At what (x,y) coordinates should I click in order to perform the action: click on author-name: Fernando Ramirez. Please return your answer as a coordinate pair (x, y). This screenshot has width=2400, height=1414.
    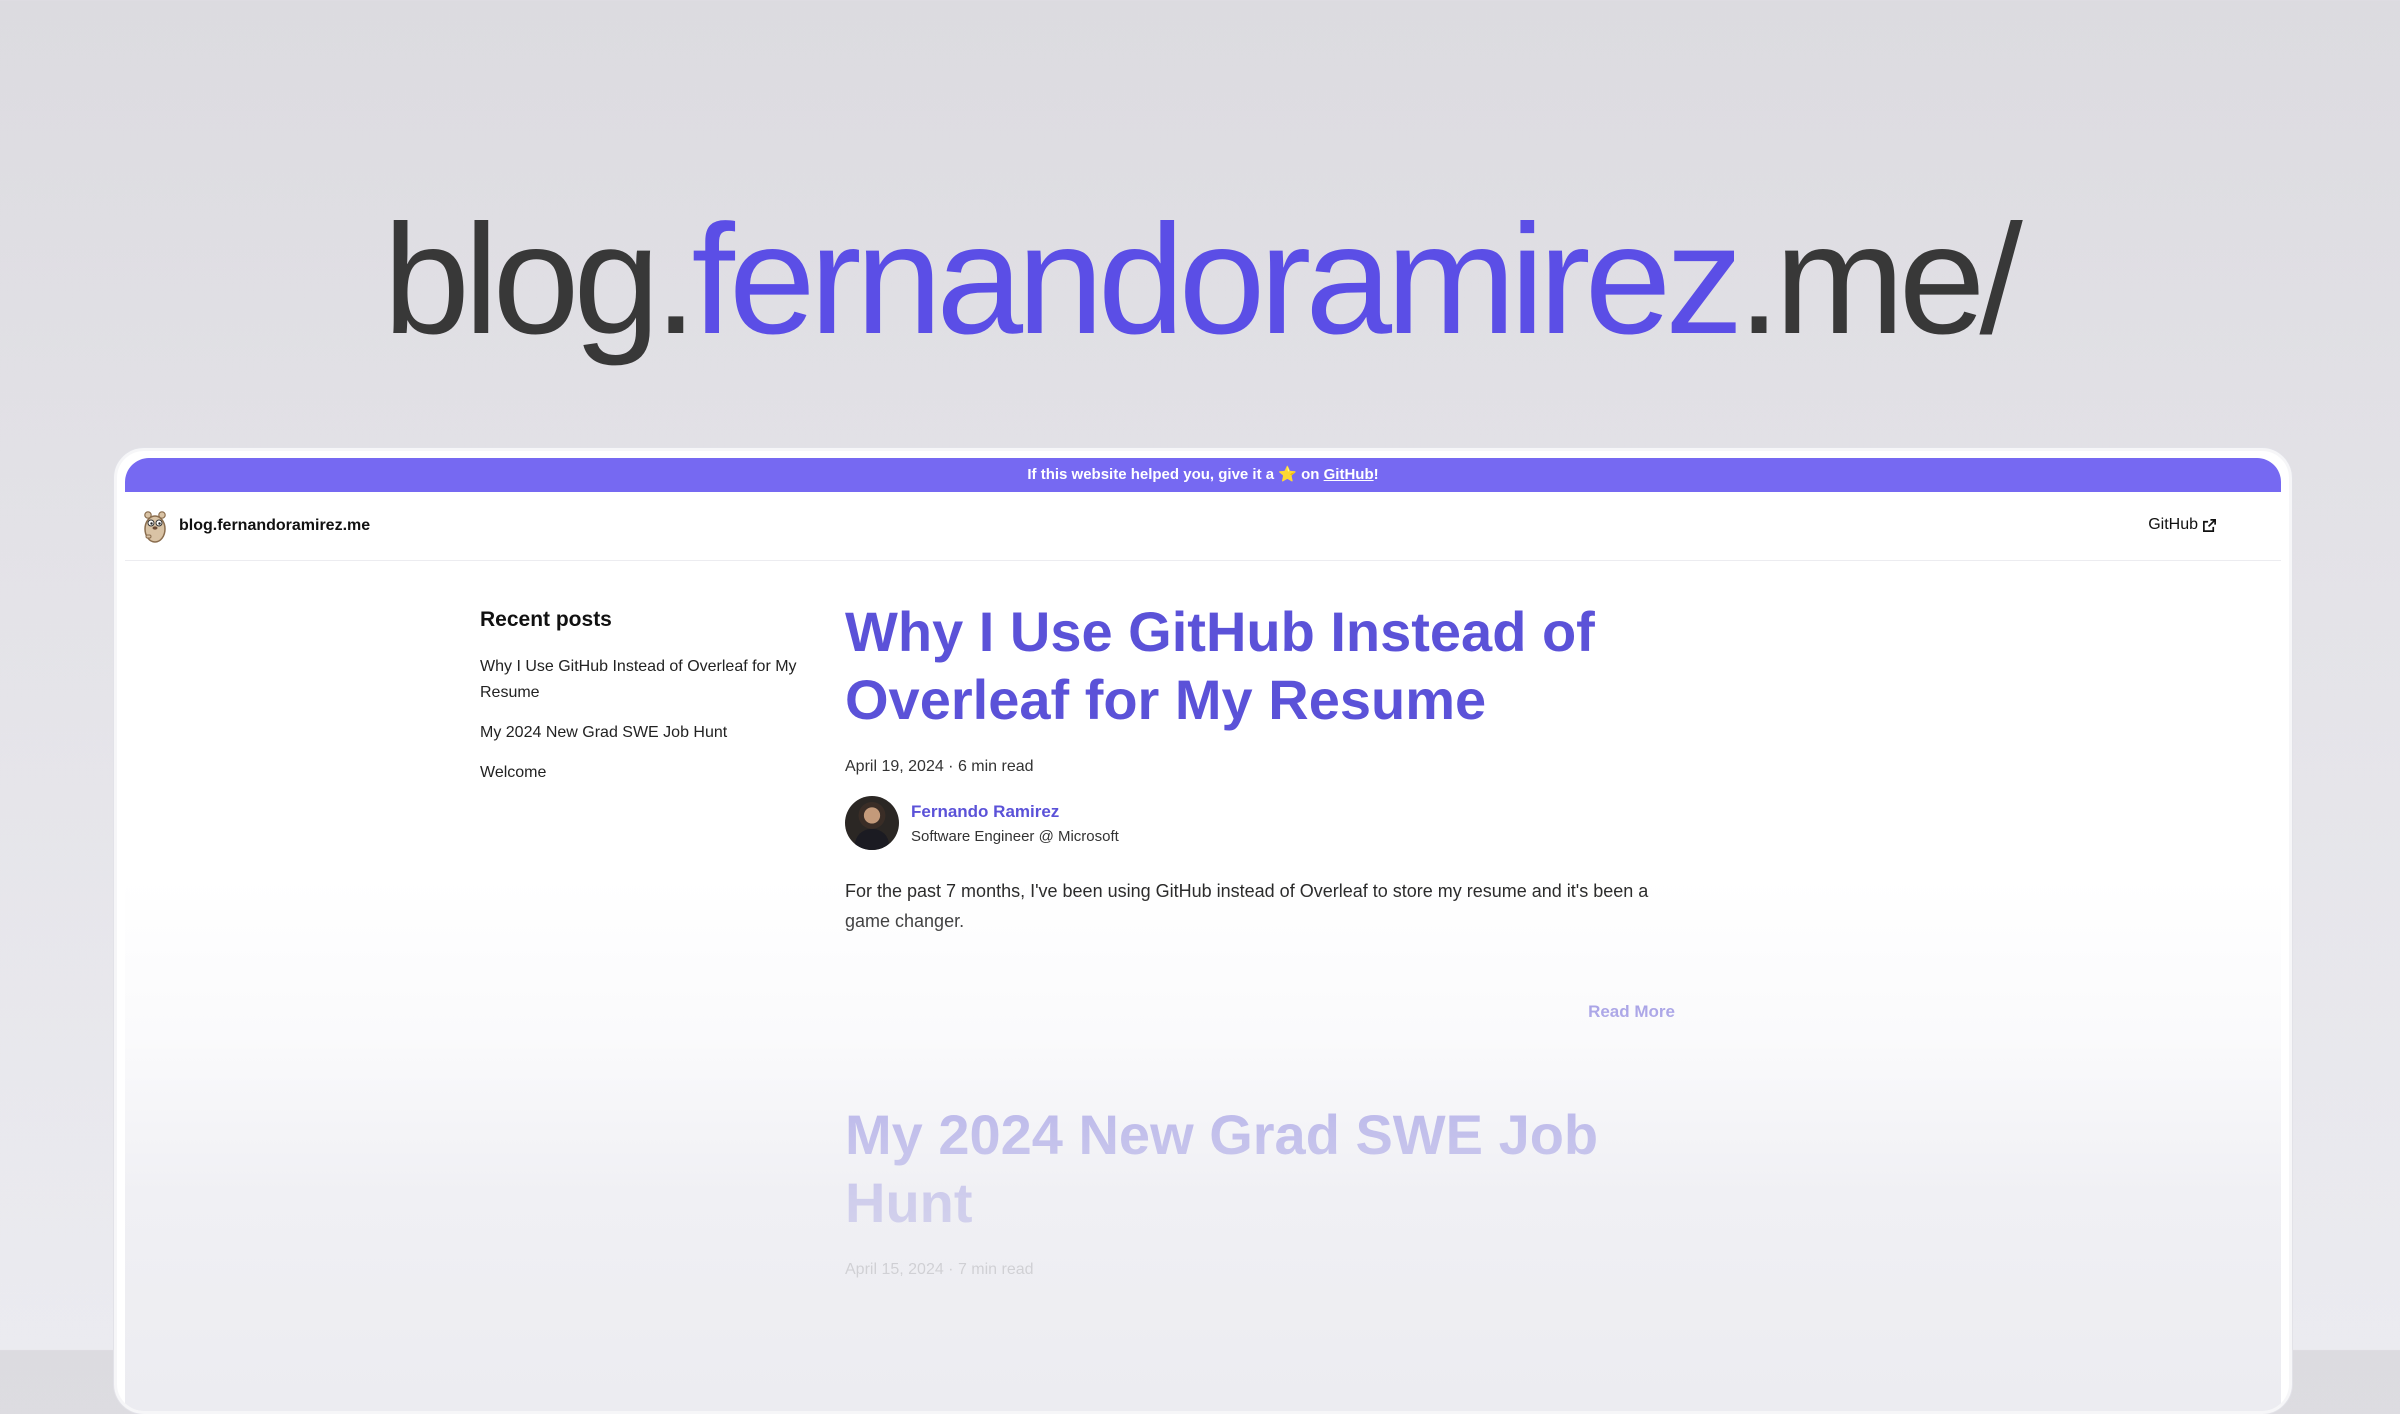
    Looking at the image, I should click on (1015, 812).